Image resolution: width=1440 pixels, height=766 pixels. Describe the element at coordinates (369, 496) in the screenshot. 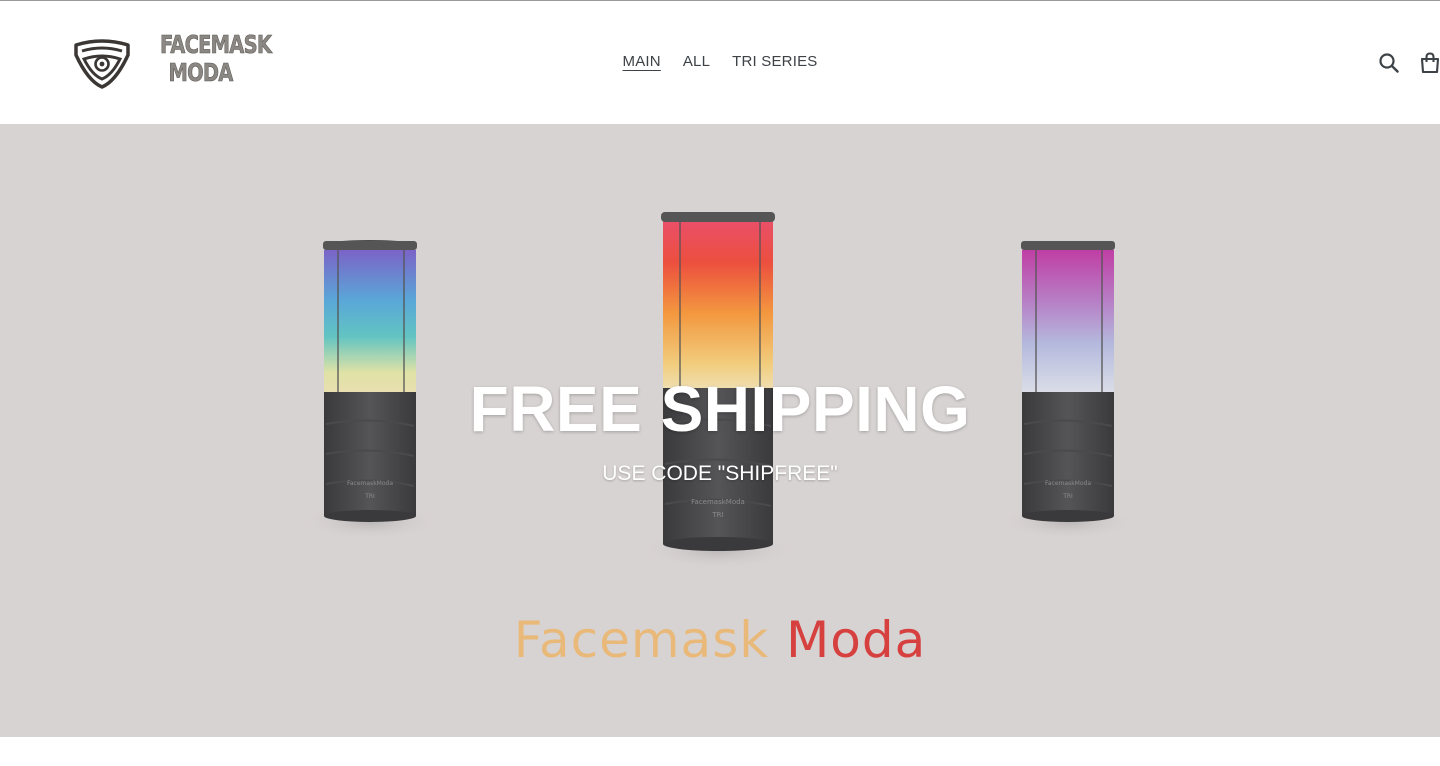

I see `left-tube-tag: TRI` at that location.